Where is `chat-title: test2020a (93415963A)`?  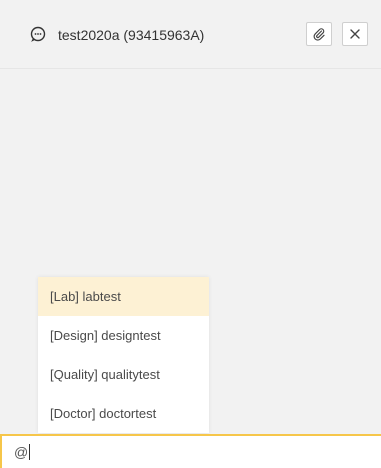 chat-title: test2020a (93415963A) is located at coordinates (131, 35).